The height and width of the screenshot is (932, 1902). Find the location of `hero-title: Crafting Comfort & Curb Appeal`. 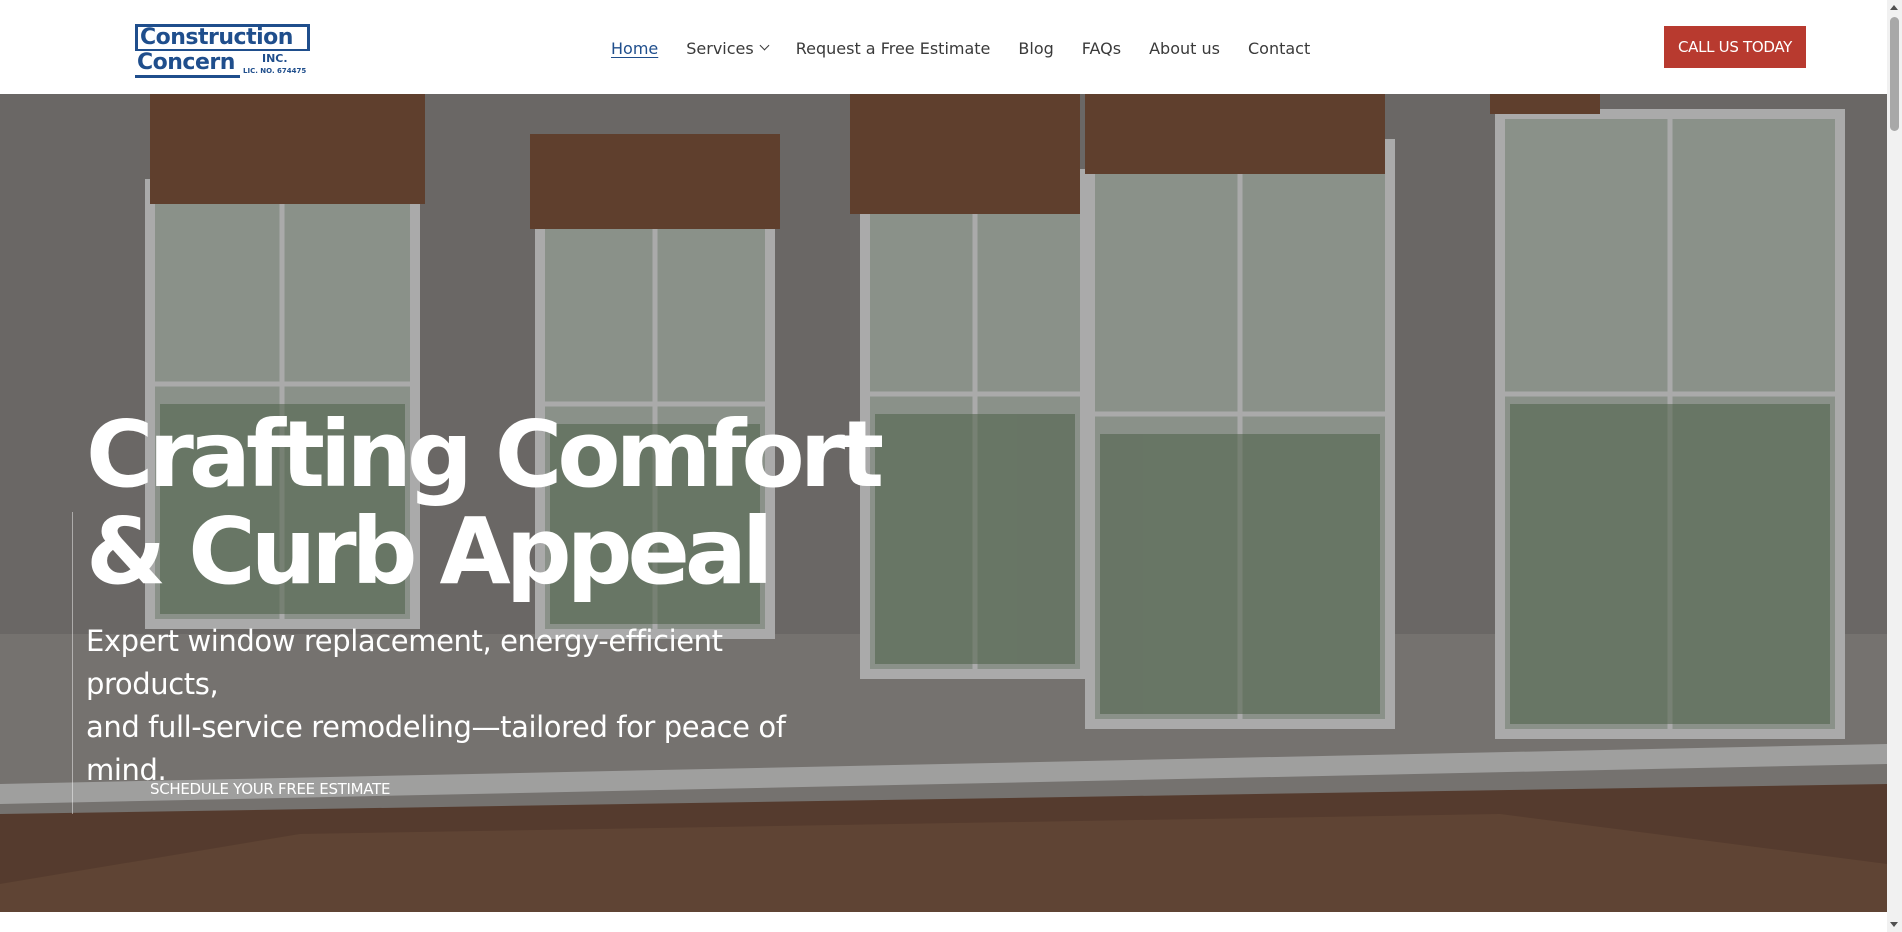

hero-title: Crafting Comfort & Curb Appeal is located at coordinates (496, 503).